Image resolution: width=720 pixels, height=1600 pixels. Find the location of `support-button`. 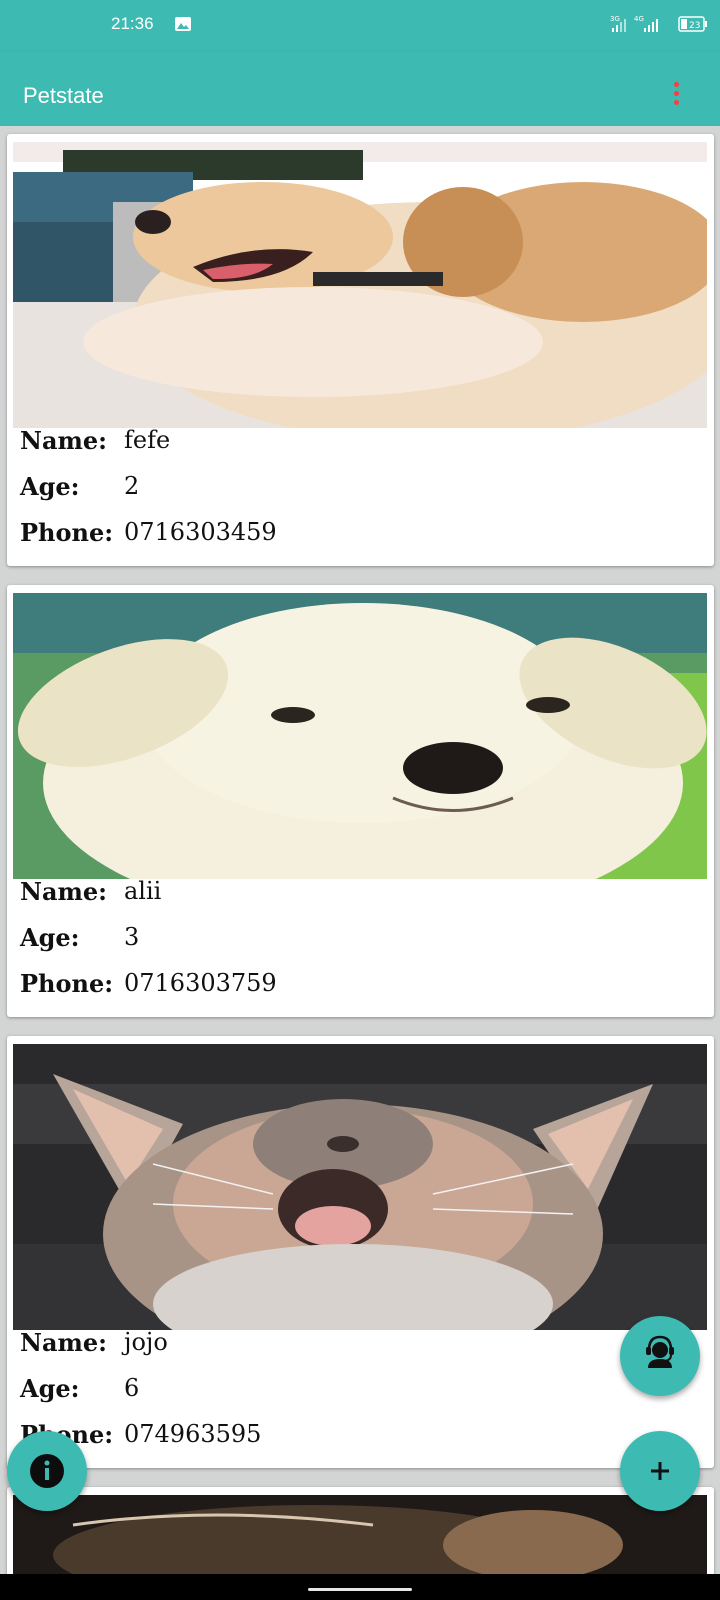

support-button is located at coordinates (660, 1356).